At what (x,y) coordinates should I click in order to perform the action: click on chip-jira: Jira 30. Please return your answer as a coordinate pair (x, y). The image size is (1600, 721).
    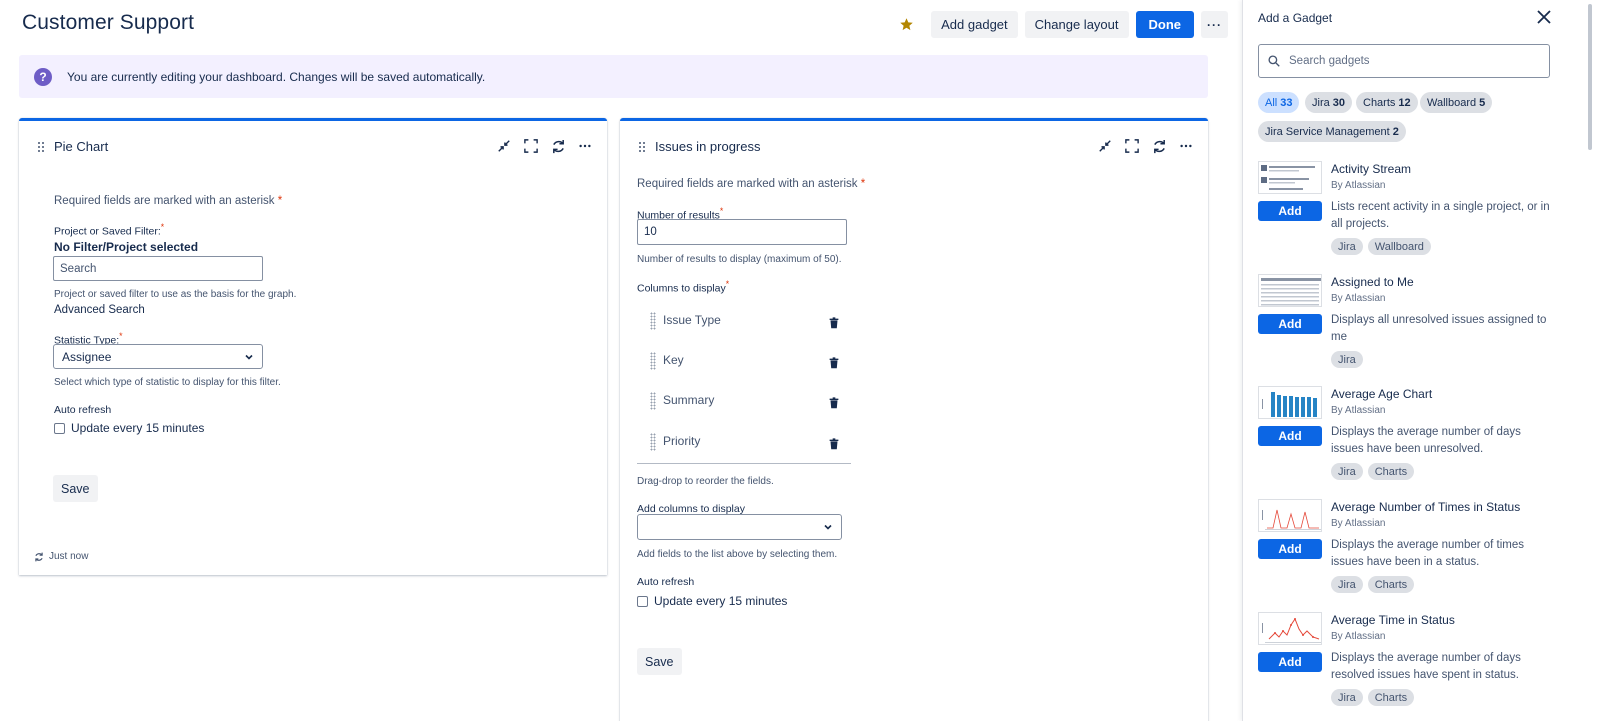
    Looking at the image, I should click on (1328, 102).